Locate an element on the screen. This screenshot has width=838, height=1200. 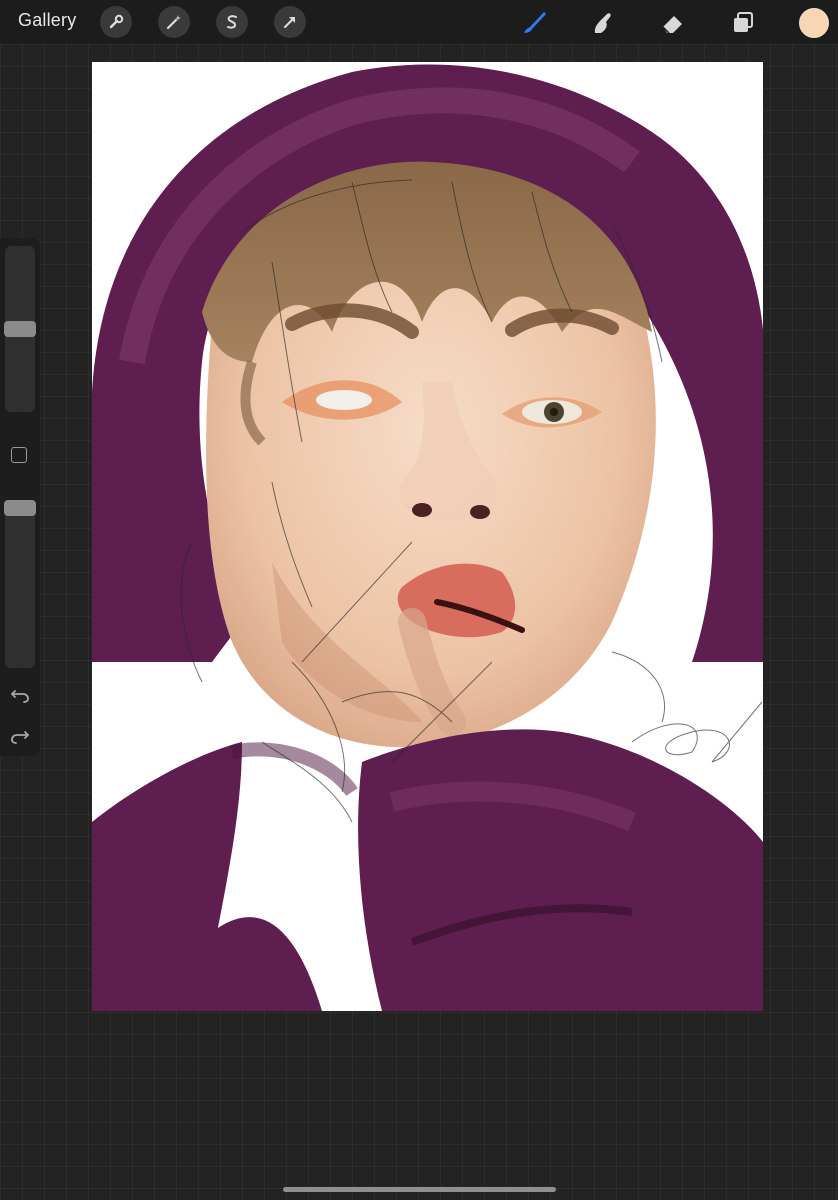
layers-icon is located at coordinates (743, 23).